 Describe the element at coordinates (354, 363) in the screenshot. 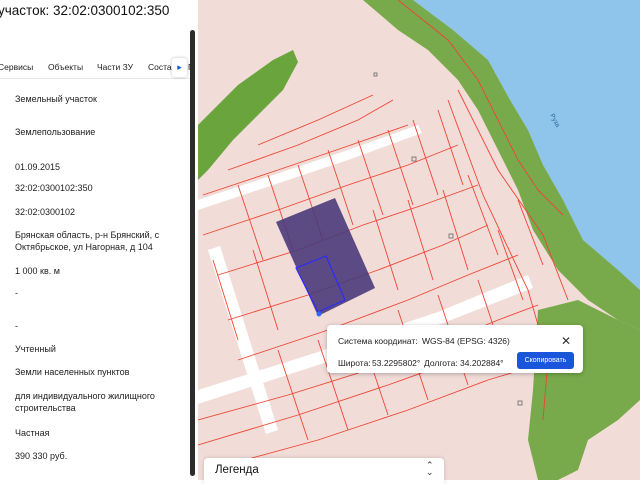

I see `latitude-label: Широта:` at that location.